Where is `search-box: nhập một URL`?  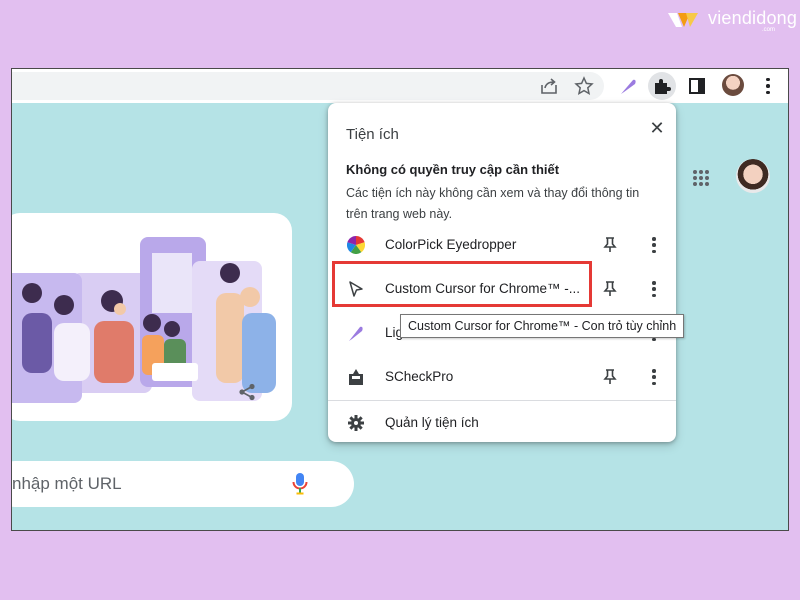
search-box: nhập một URL is located at coordinates (183, 484).